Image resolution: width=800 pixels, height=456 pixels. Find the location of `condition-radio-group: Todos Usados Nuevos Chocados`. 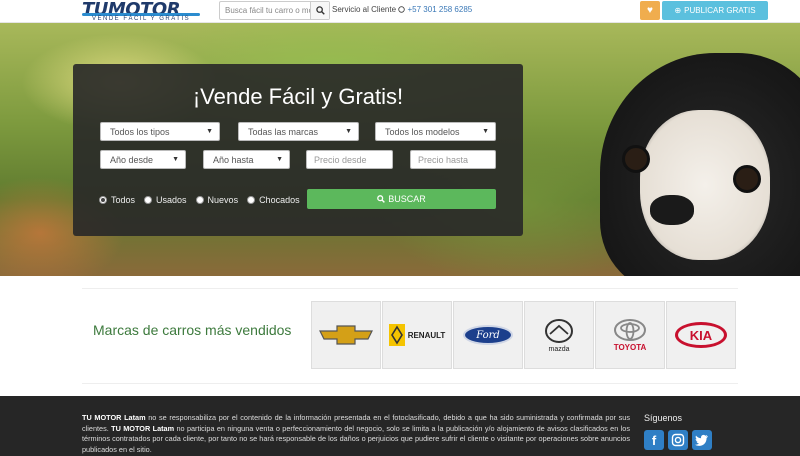

condition-radio-group: Todos Usados Nuevos Chocados is located at coordinates (199, 200).